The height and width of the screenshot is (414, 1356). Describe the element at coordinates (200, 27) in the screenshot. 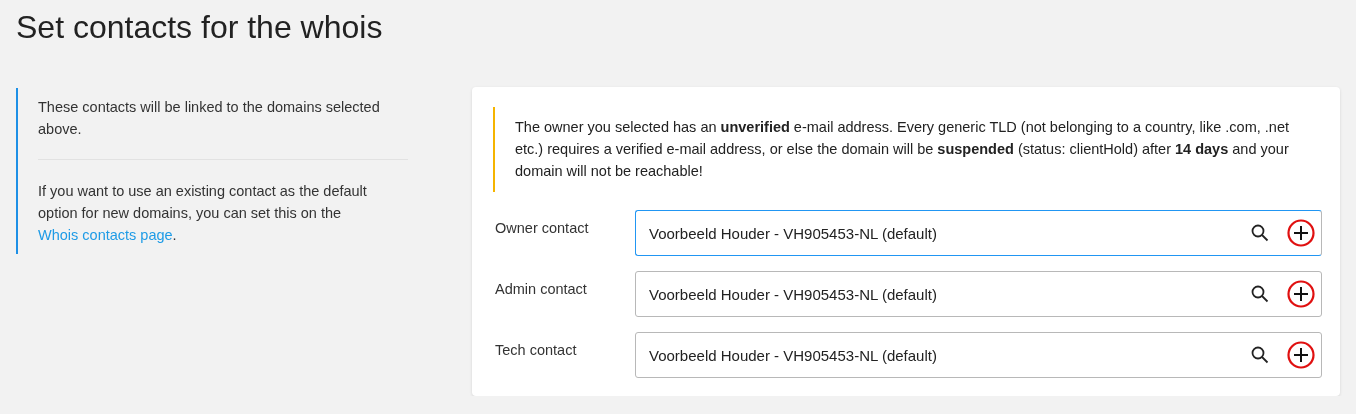

I see `page-title: Set contacts for the whois` at that location.